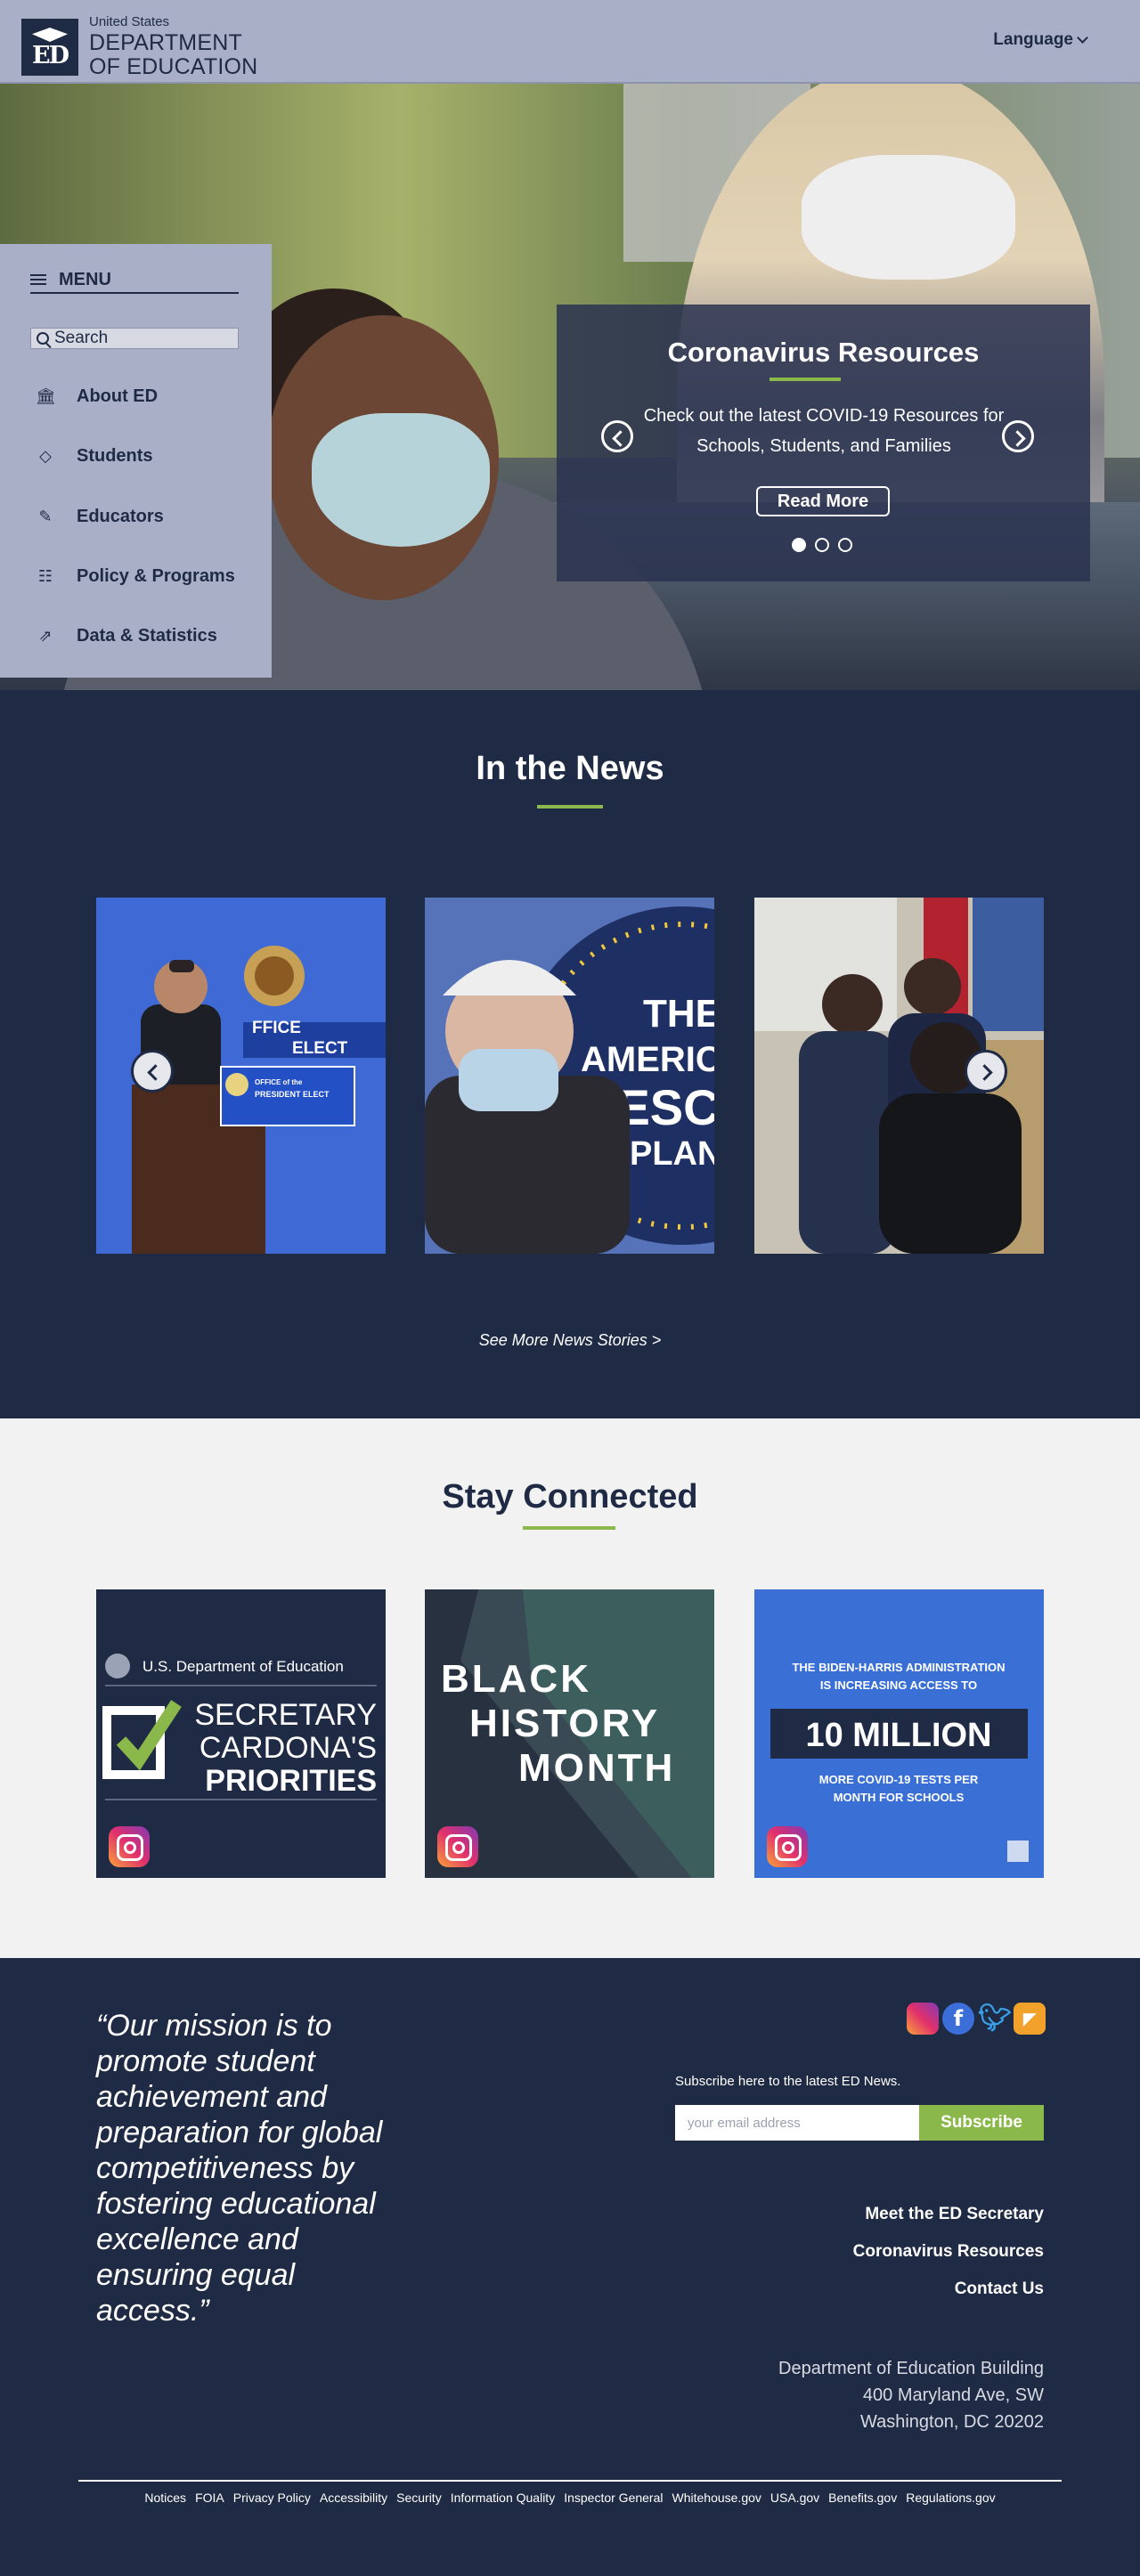 Image resolution: width=1140 pixels, height=2576 pixels. What do you see at coordinates (570, 2481) in the screenshot?
I see `footer-divider` at bounding box center [570, 2481].